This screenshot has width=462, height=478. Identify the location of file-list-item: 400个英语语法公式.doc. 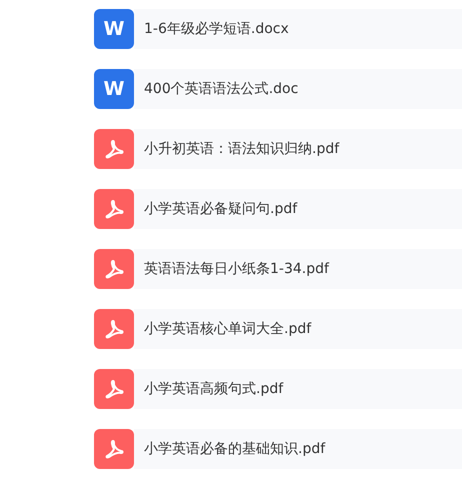
(298, 89).